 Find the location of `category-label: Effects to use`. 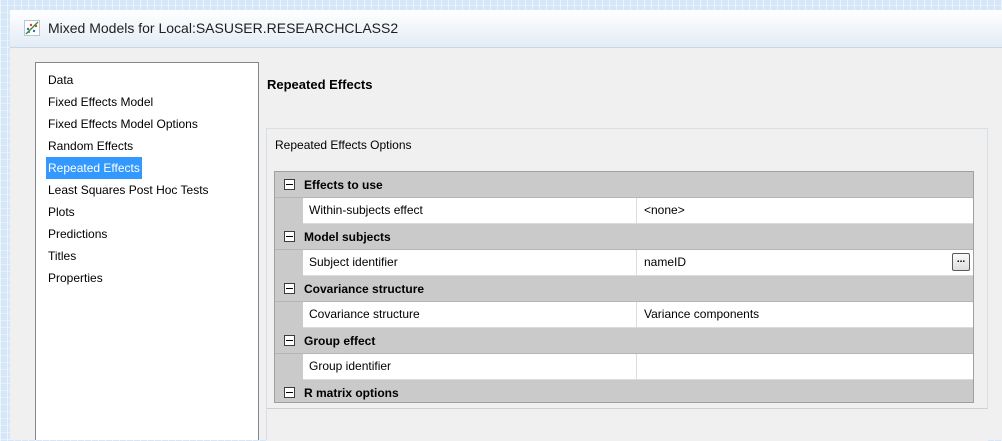

category-label: Effects to use is located at coordinates (343, 184).